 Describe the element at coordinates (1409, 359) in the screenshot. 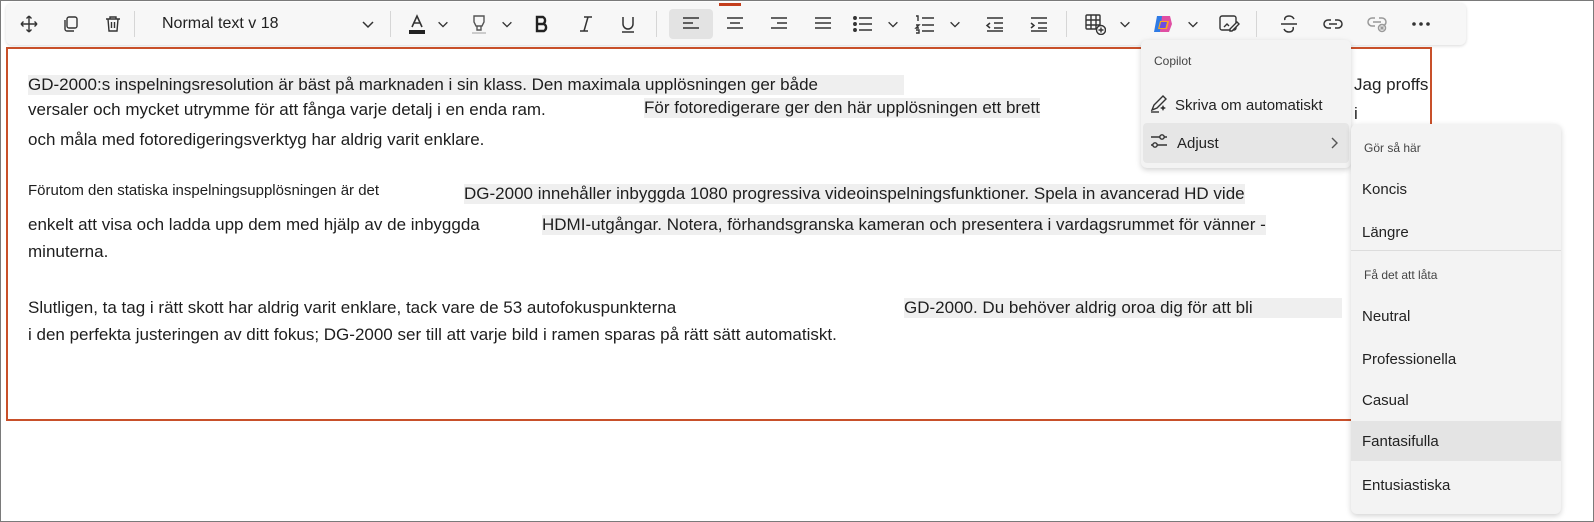

I see `menu-item-label: Professionella` at that location.